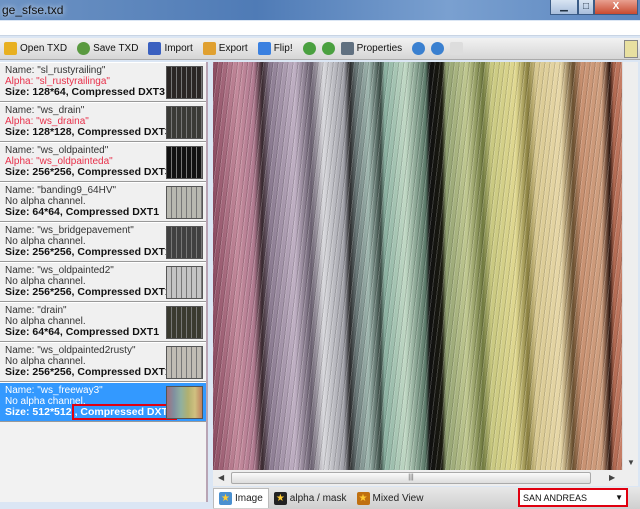 This screenshot has width=640, height=509. What do you see at coordinates (347, 48) in the screenshot?
I see `properties-icon` at bounding box center [347, 48].